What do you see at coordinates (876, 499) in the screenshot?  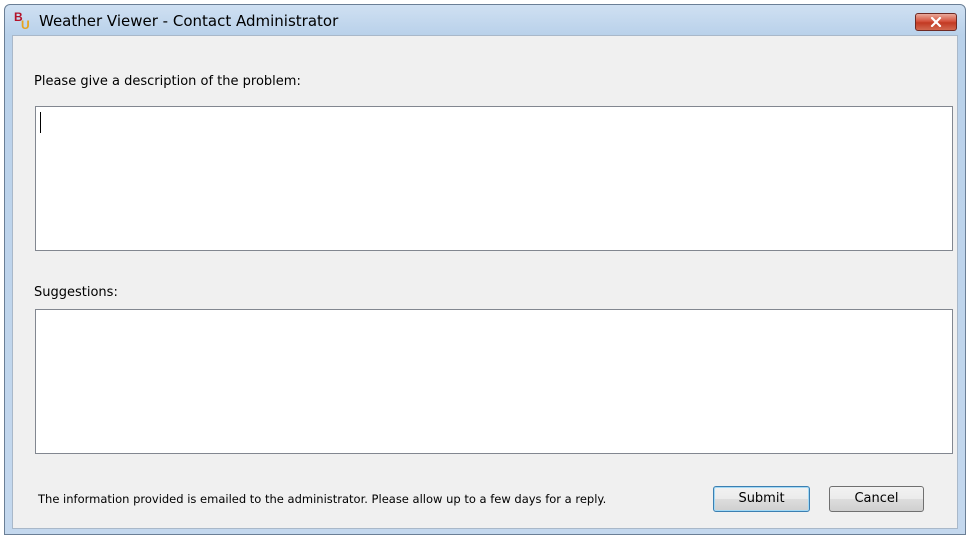 I see `cancel-button: Cancel` at bounding box center [876, 499].